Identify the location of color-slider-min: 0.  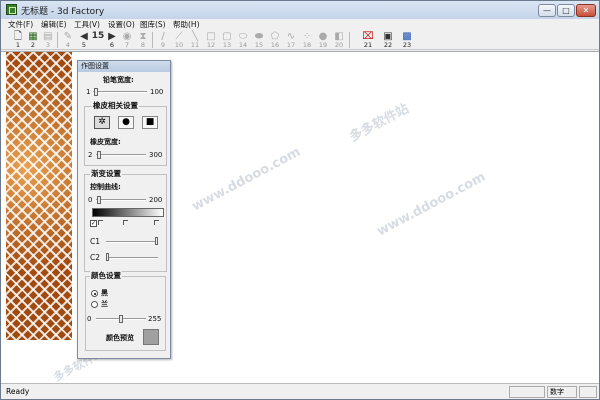
(89, 319).